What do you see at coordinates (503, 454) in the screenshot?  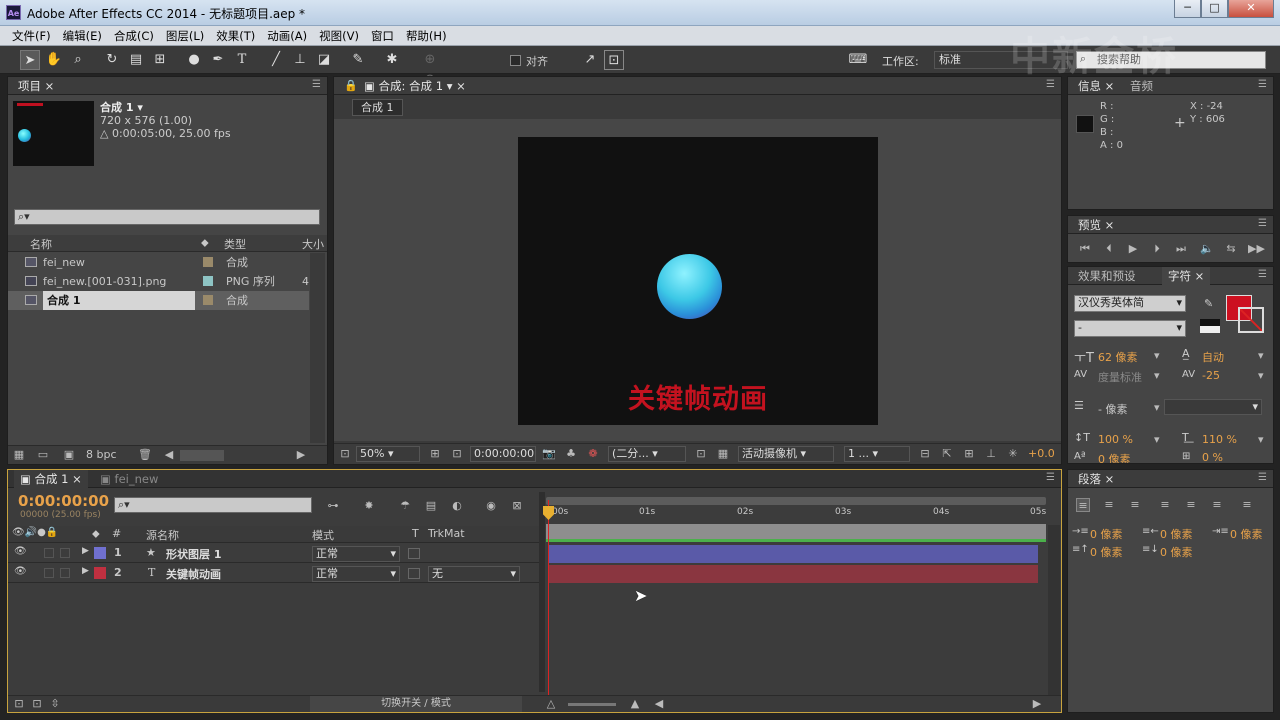 I see `comp-timecode: 0:00:00:00` at bounding box center [503, 454].